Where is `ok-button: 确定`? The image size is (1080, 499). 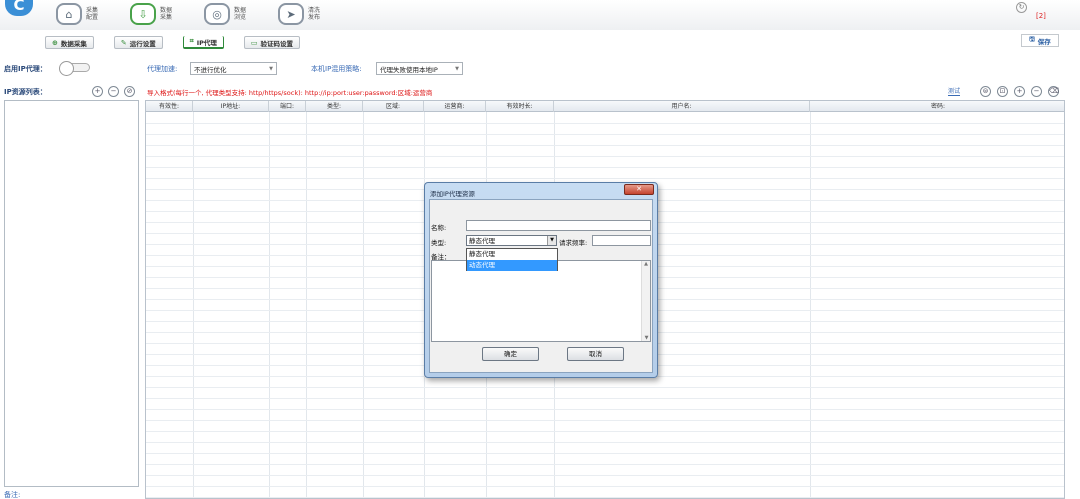
ok-button: 确定 is located at coordinates (510, 354).